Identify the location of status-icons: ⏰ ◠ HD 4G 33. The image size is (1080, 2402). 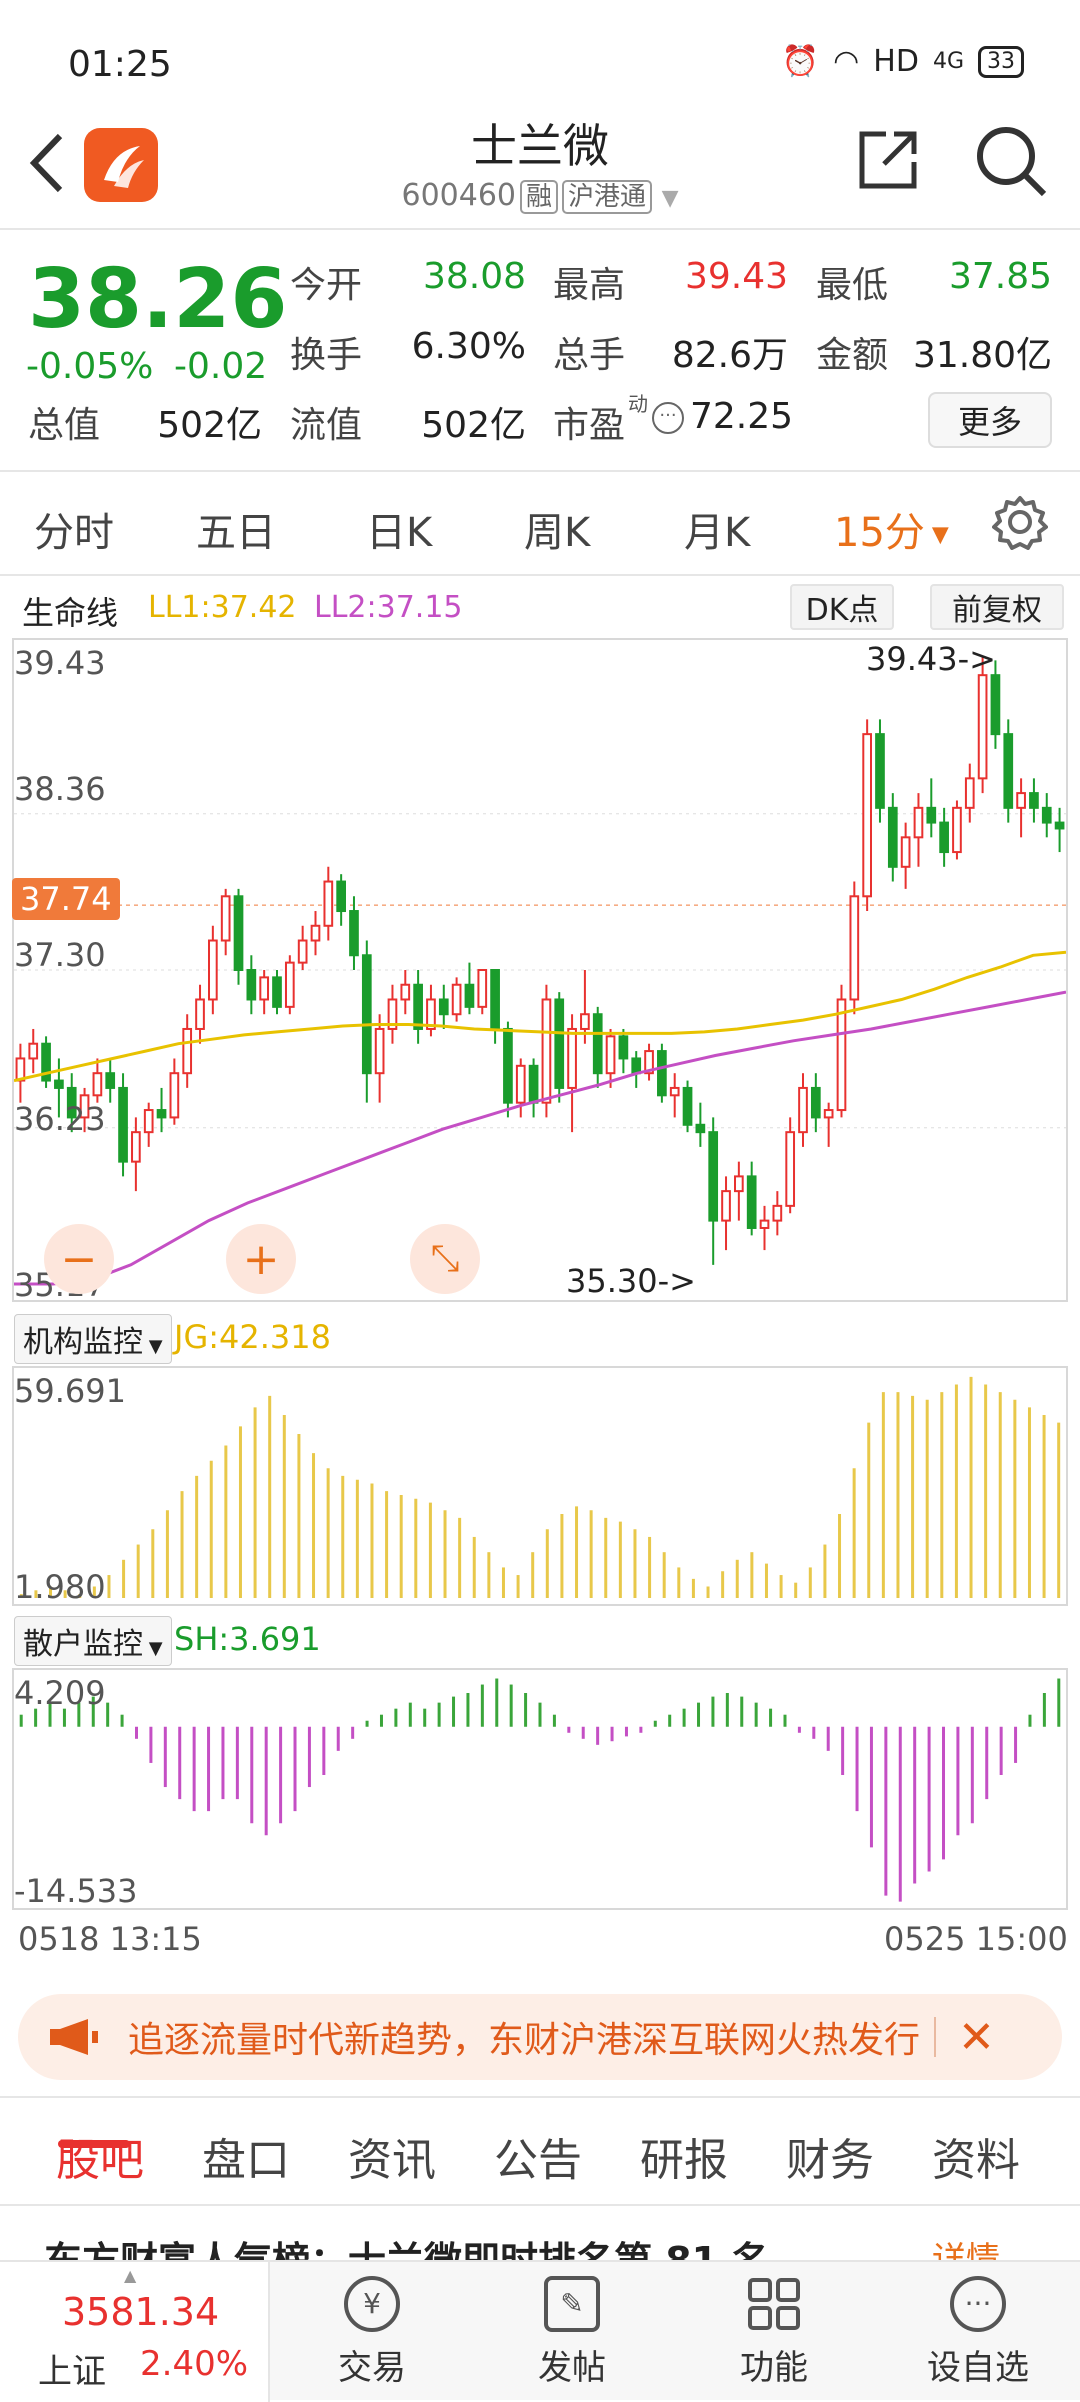
(903, 61).